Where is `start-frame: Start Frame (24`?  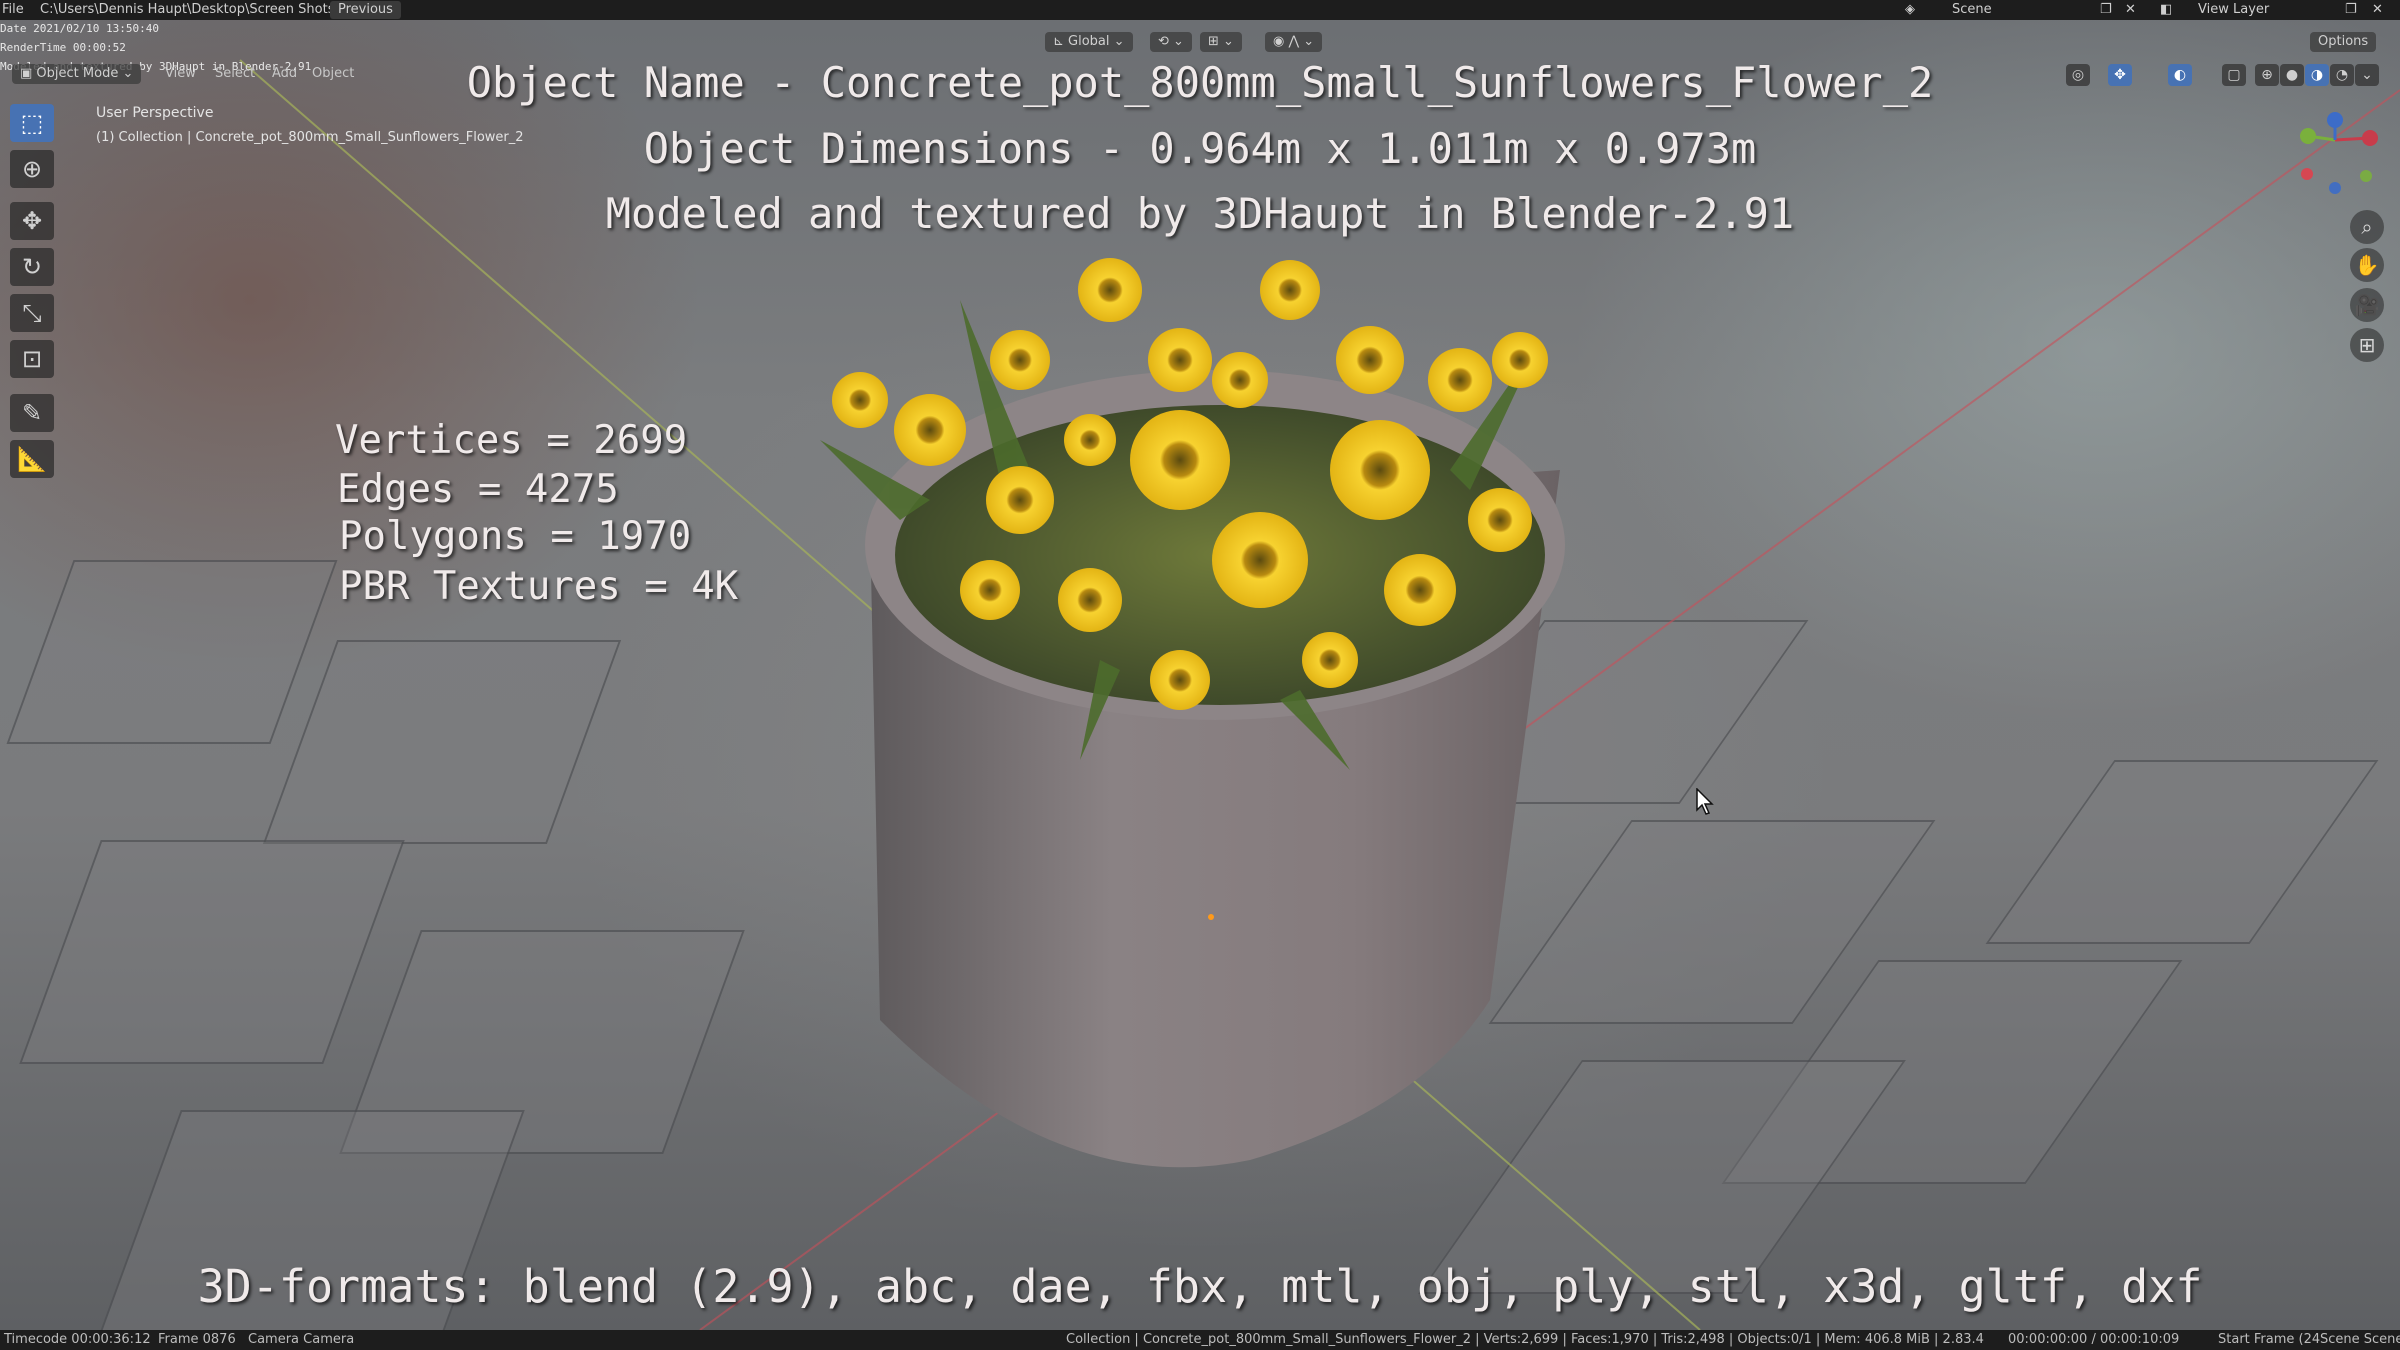 start-frame: Start Frame (24 is located at coordinates (2269, 1339).